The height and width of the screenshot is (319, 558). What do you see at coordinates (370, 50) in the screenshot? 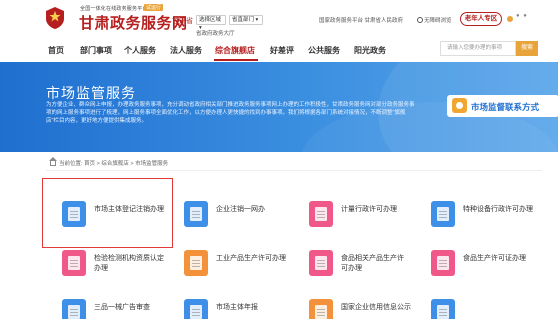
I see `nav-item-open-affairs: 阳光政务` at bounding box center [370, 50].